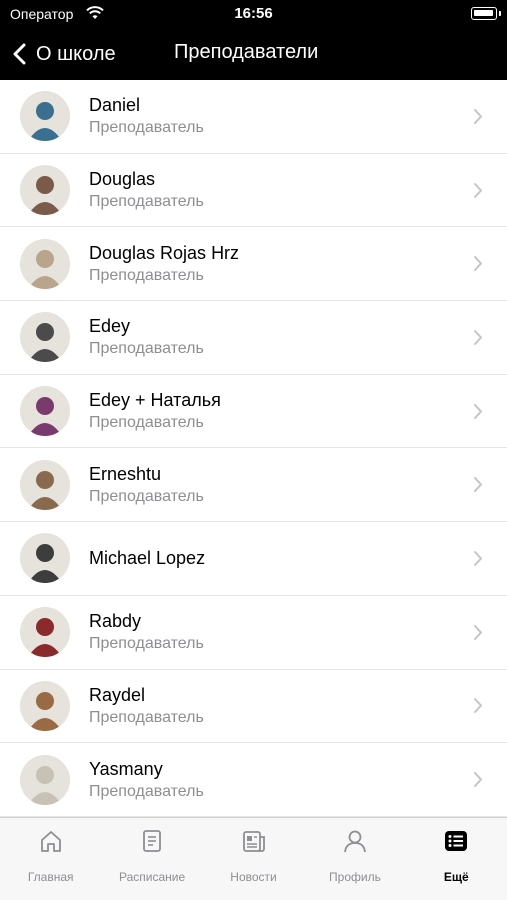  Describe the element at coordinates (152, 877) in the screenshot. I see `tab-label: Расписание` at that location.